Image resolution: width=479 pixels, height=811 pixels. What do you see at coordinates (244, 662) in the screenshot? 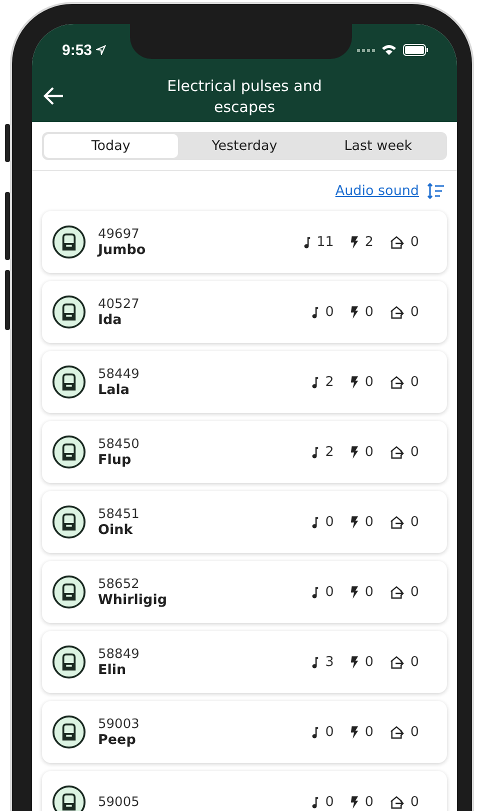
I see `animal-card: 58849 Elin 3 0 0` at bounding box center [244, 662].